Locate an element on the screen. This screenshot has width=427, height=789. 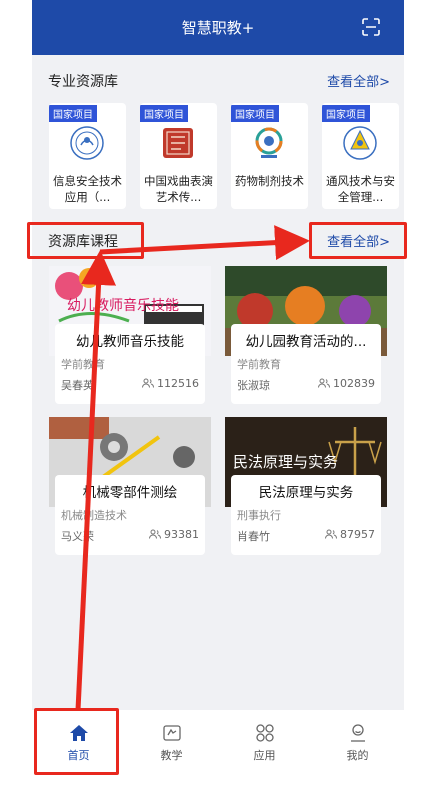
course-teacher: 肖春竹 is located at coordinates (253, 536).